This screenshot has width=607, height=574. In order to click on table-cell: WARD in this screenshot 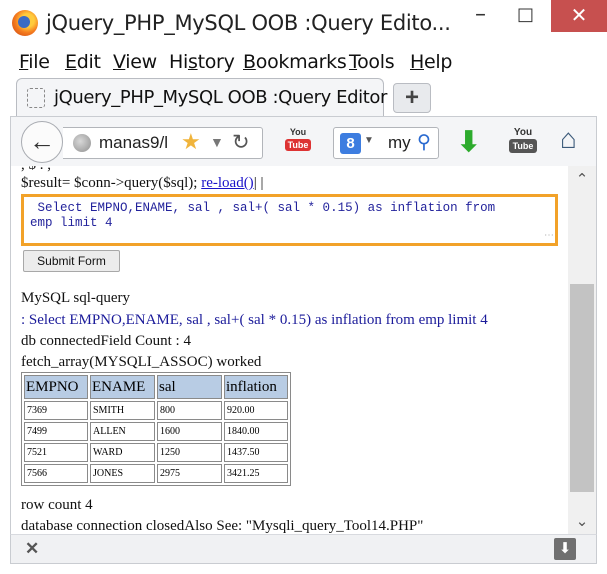, I will do `click(122, 452)`.